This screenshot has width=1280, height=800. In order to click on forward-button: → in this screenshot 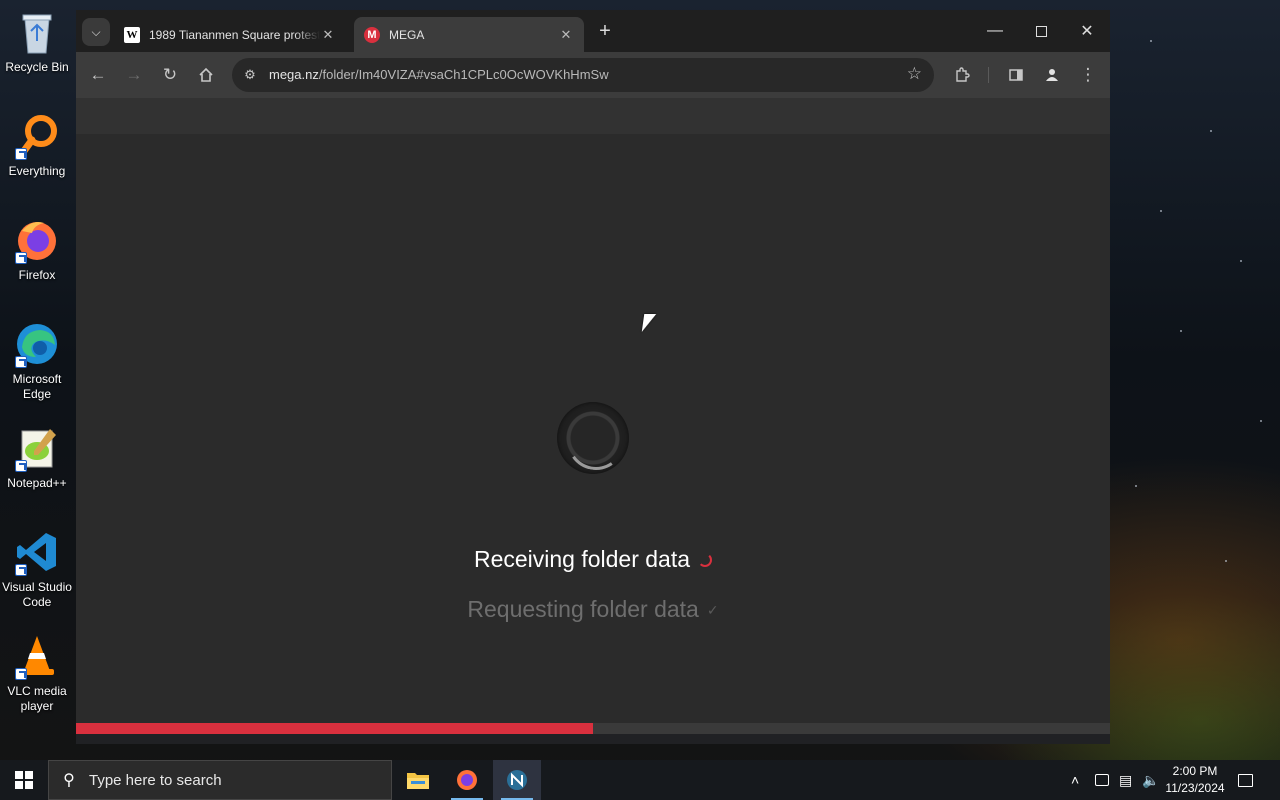, I will do `click(134, 75)`.